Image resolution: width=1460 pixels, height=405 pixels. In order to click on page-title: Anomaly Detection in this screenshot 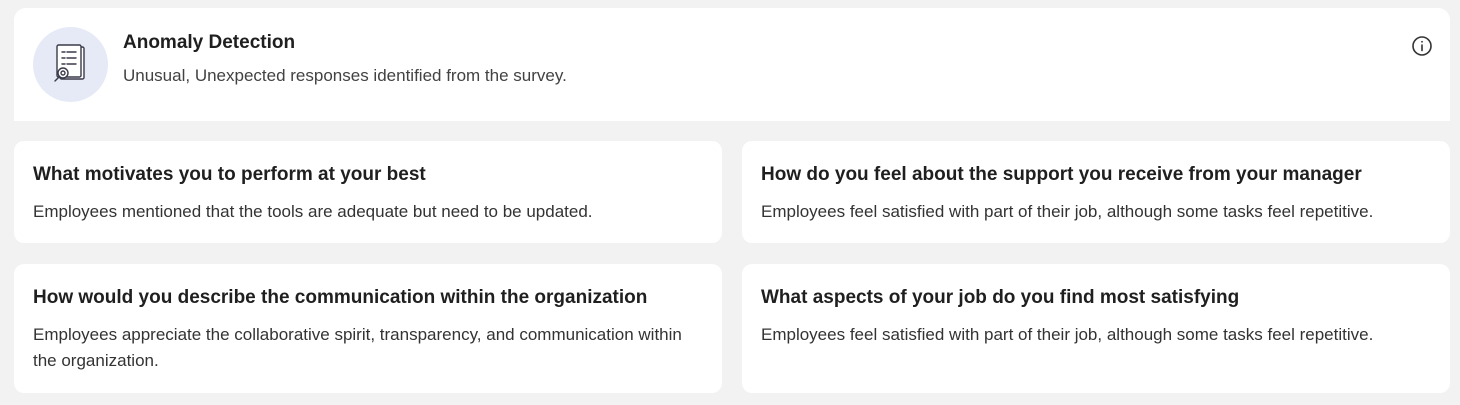, I will do `click(209, 42)`.